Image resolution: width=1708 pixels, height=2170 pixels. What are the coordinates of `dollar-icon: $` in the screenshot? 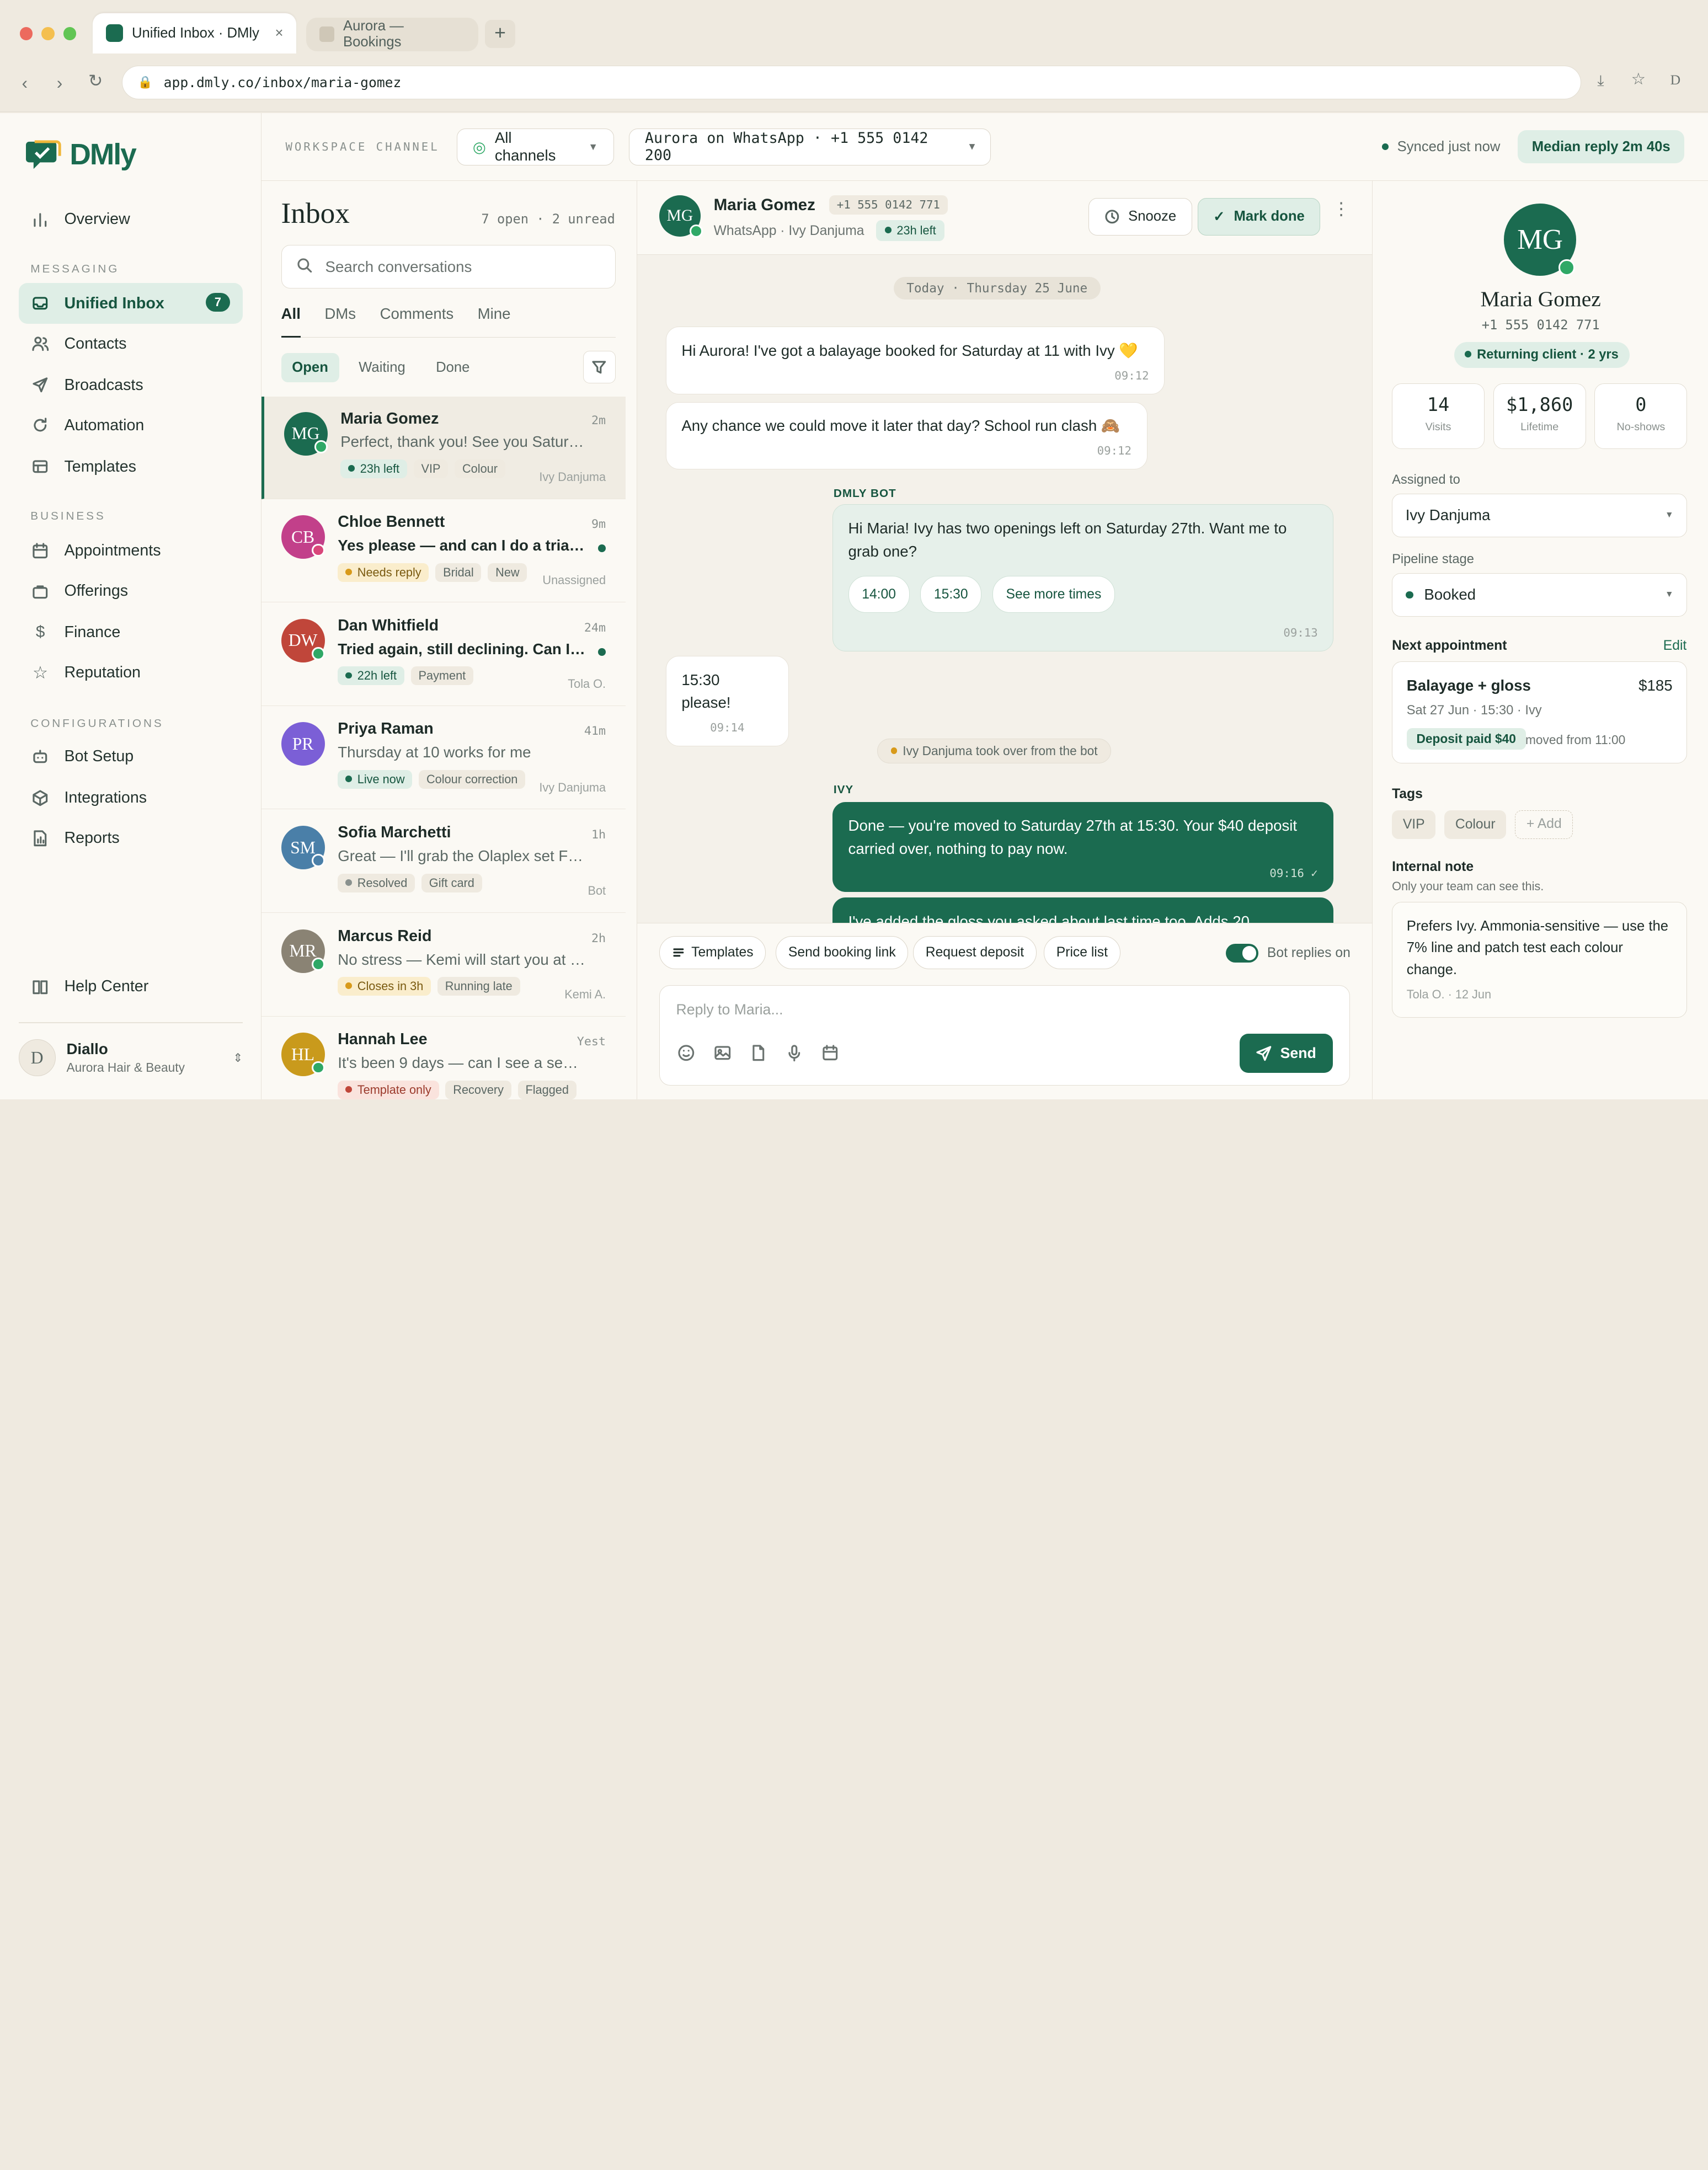 It's located at (40, 632).